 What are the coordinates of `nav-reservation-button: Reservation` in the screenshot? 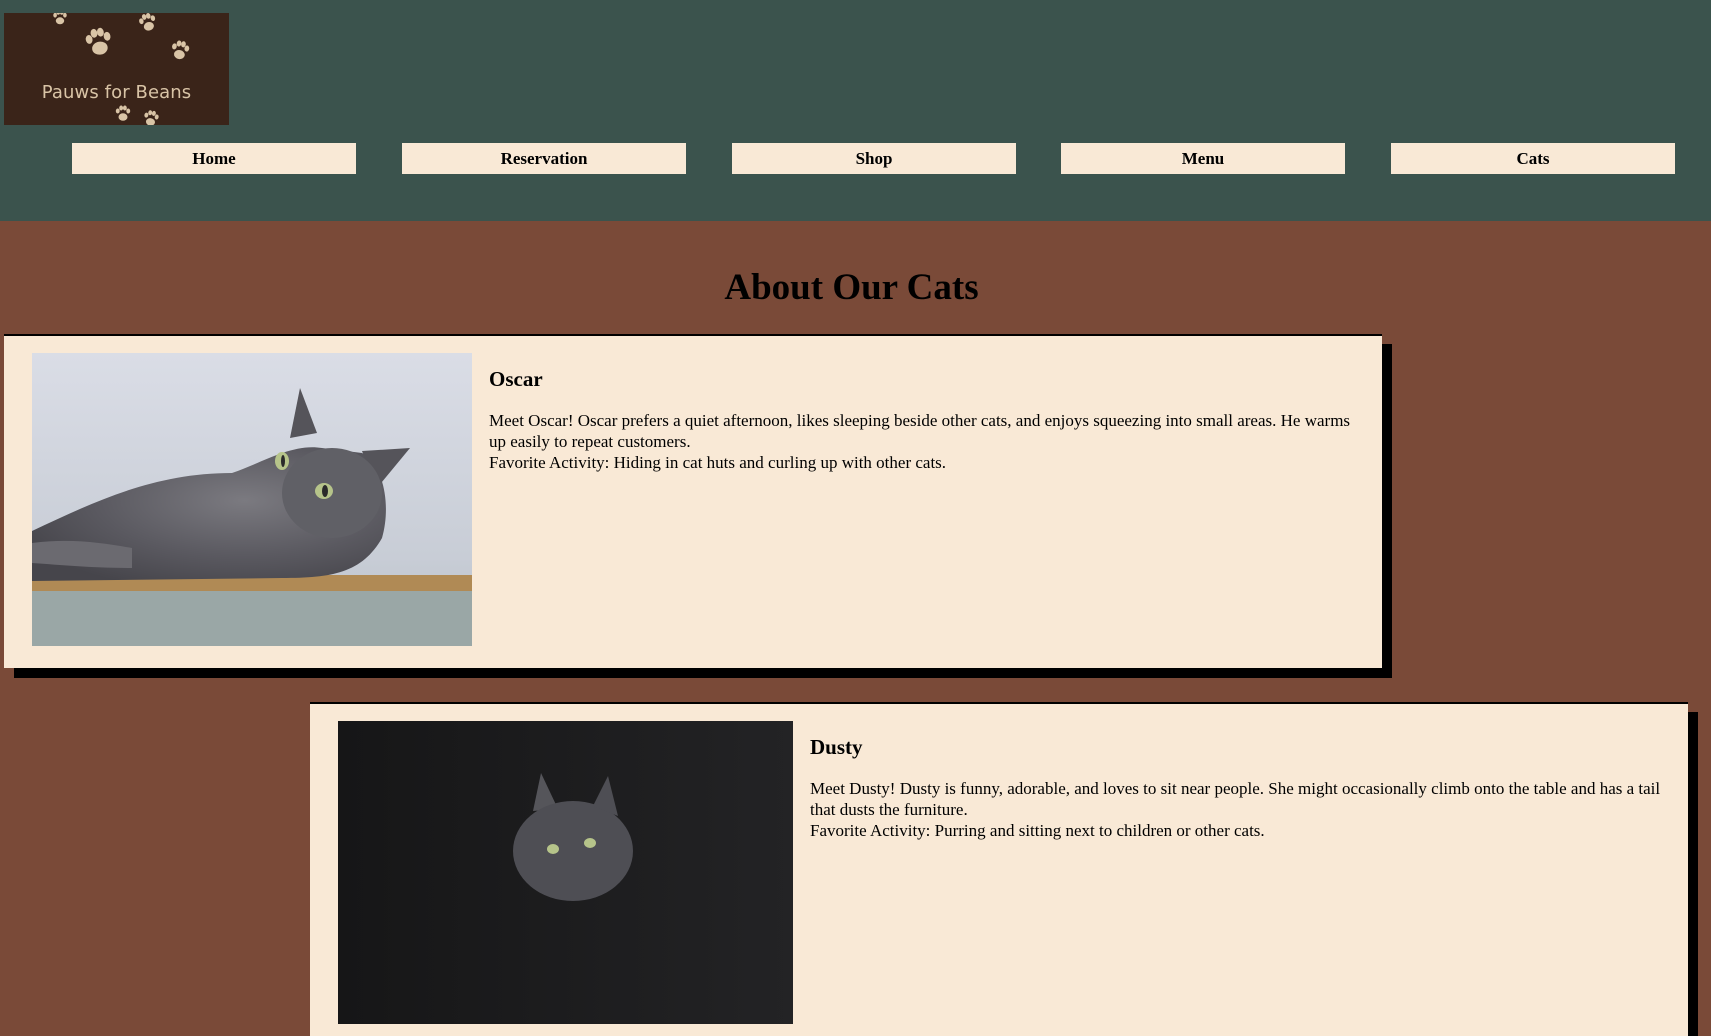 It's located at (544, 158).